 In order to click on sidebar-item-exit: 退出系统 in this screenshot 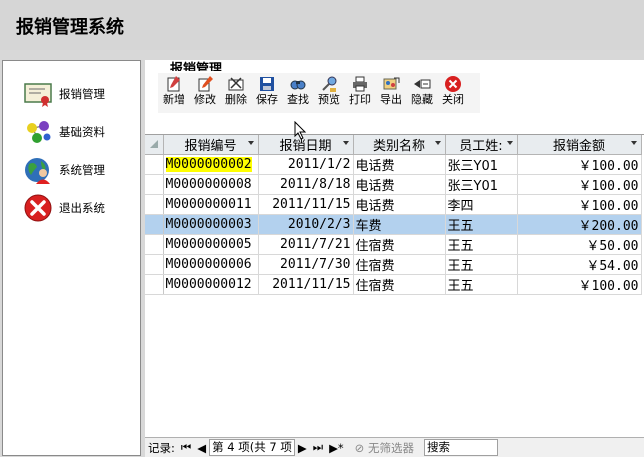, I will do `click(64, 208)`.